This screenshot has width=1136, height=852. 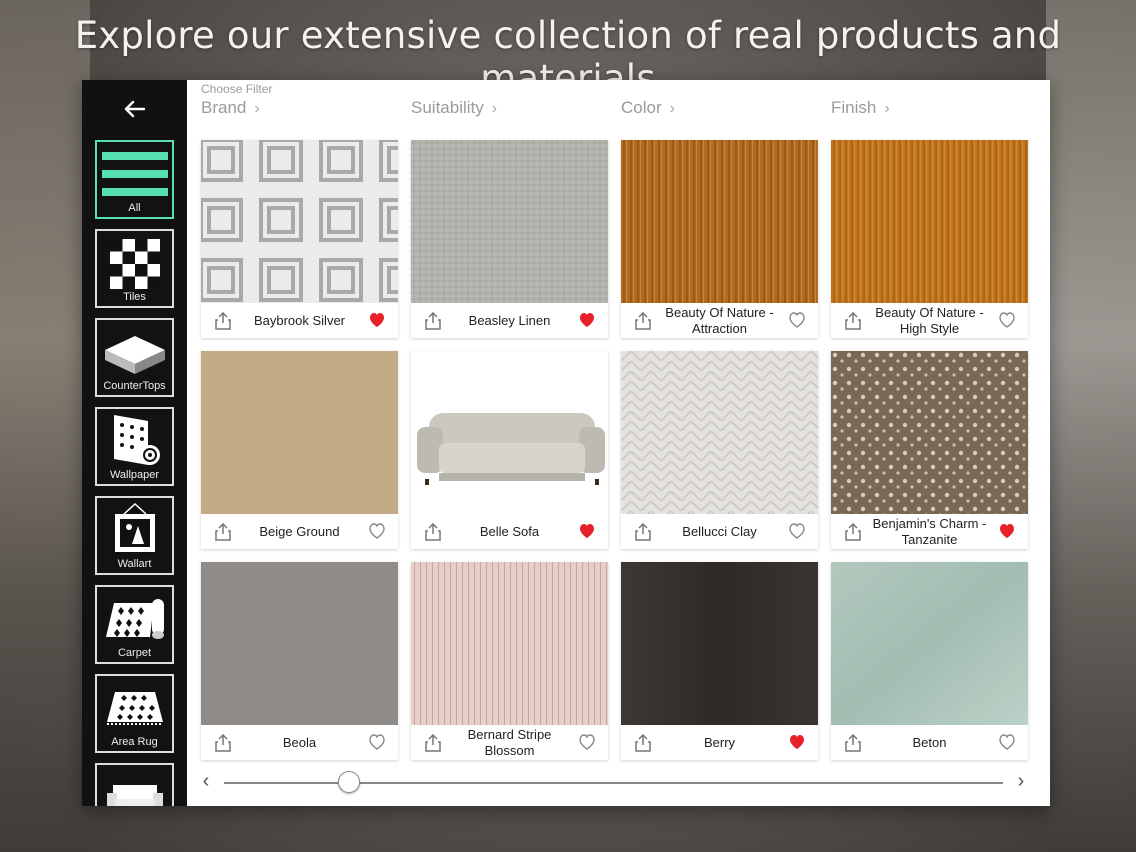 I want to click on product-tile: Berry, so click(x=719, y=661).